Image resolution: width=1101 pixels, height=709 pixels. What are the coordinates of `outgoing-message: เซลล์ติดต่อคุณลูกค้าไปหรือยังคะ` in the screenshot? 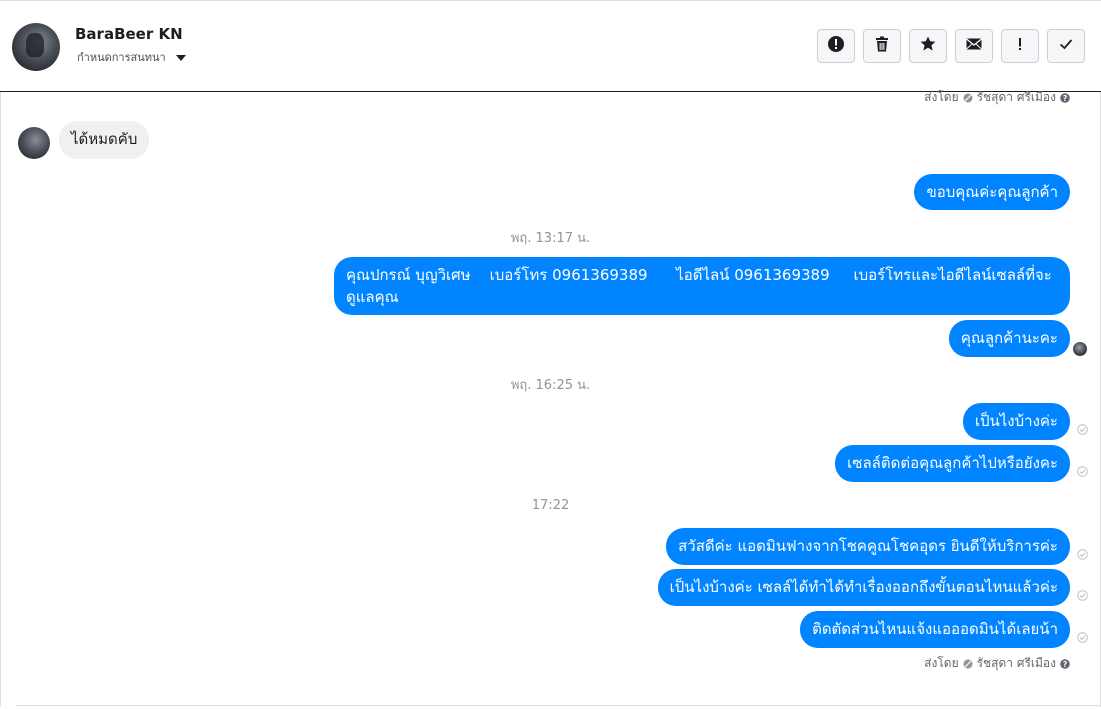 It's located at (952, 463).